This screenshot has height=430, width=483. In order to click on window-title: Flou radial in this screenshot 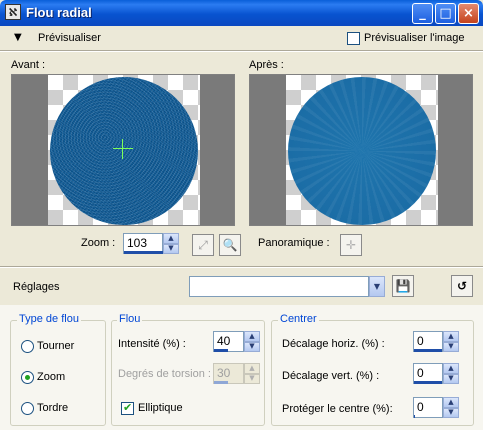, I will do `click(59, 12)`.